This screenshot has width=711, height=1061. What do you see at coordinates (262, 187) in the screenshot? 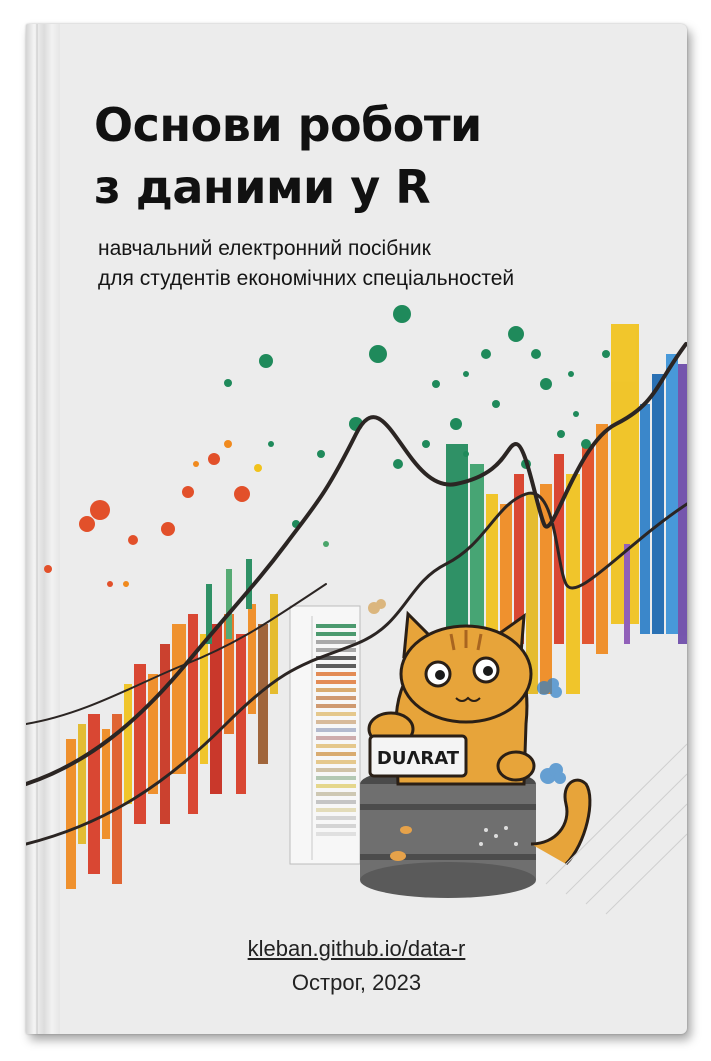
I see `title-line-2: з даними у R` at bounding box center [262, 187].